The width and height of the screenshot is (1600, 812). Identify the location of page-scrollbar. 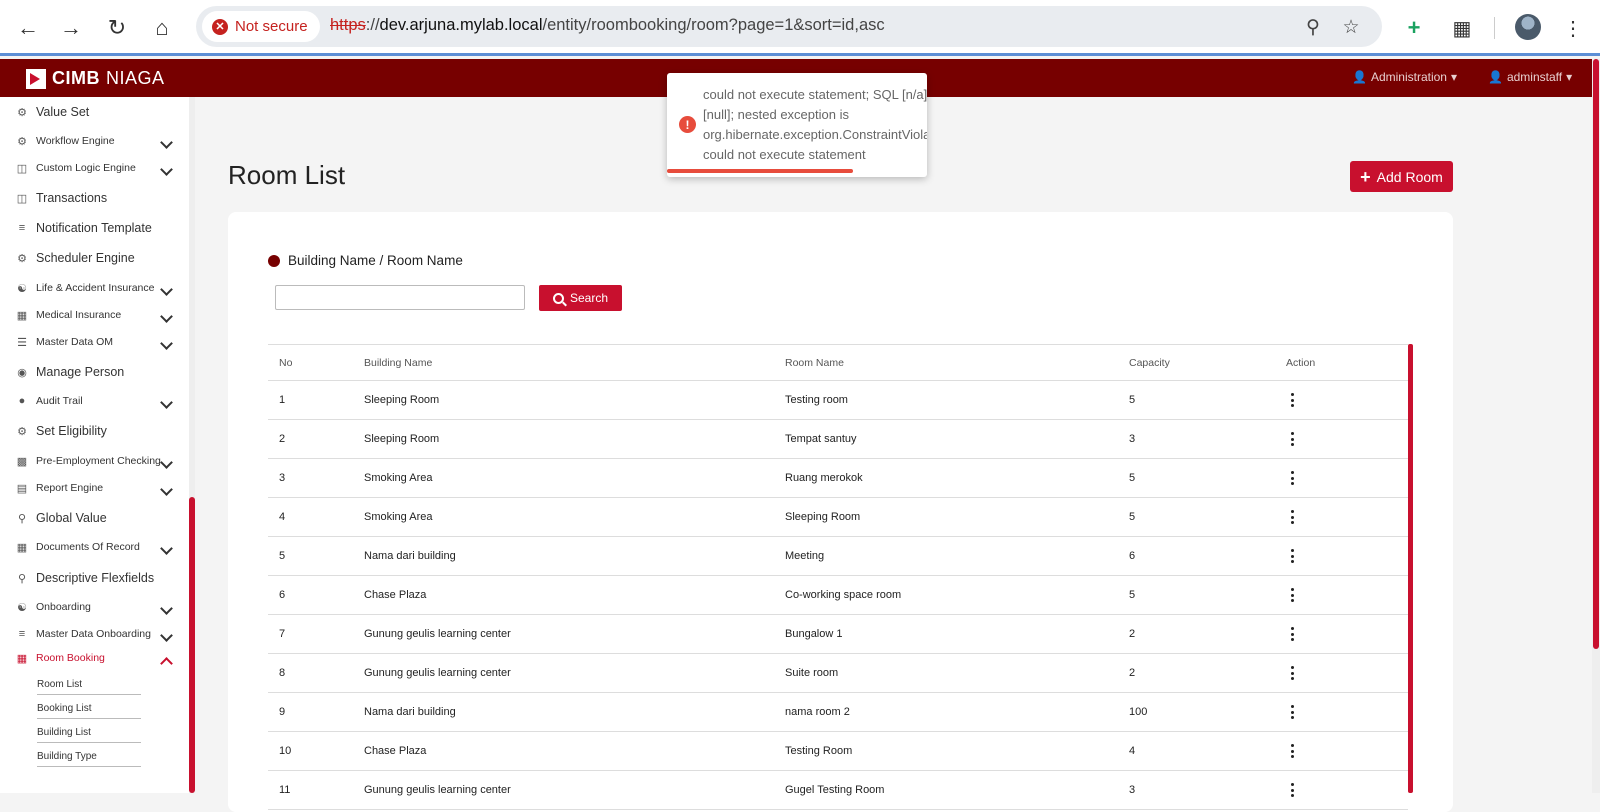
(1596, 426).